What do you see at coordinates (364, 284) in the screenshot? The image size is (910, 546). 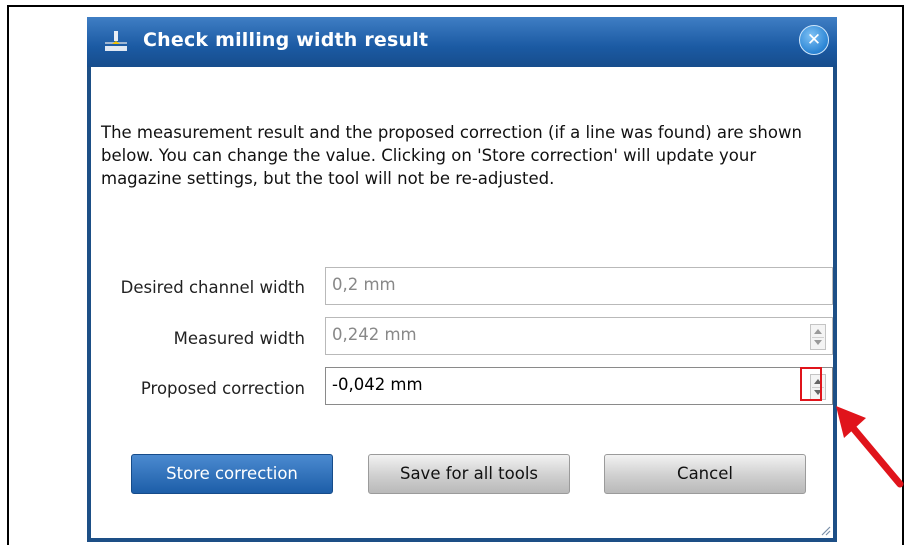 I see `desired-channel-width-value: 0,2 mm` at bounding box center [364, 284].